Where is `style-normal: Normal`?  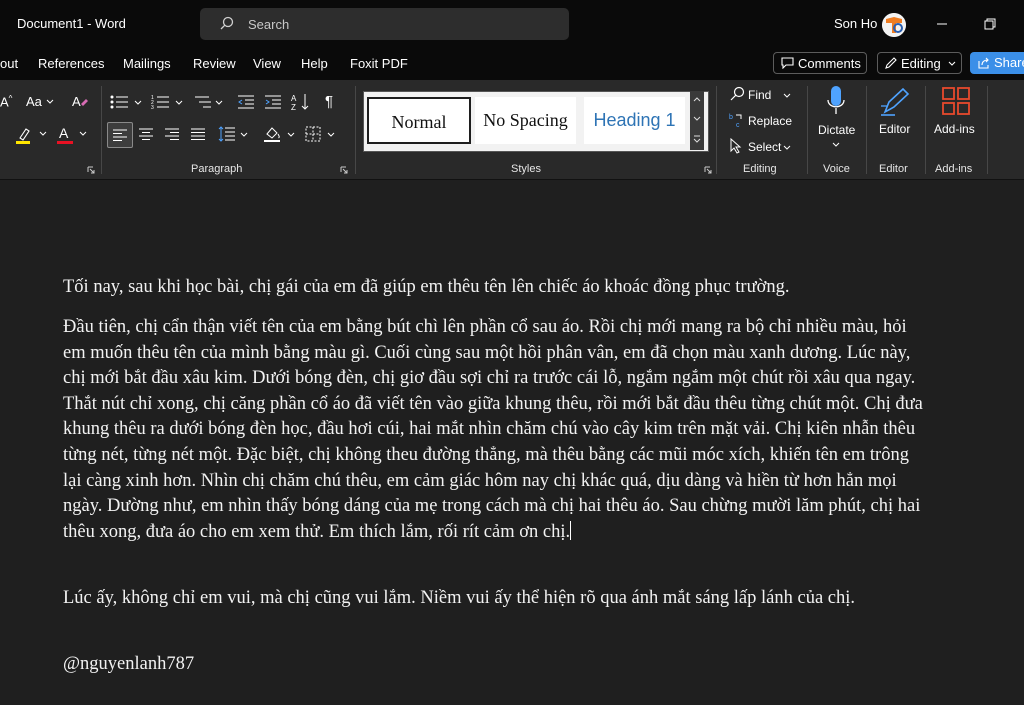
style-normal: Normal is located at coordinates (419, 120).